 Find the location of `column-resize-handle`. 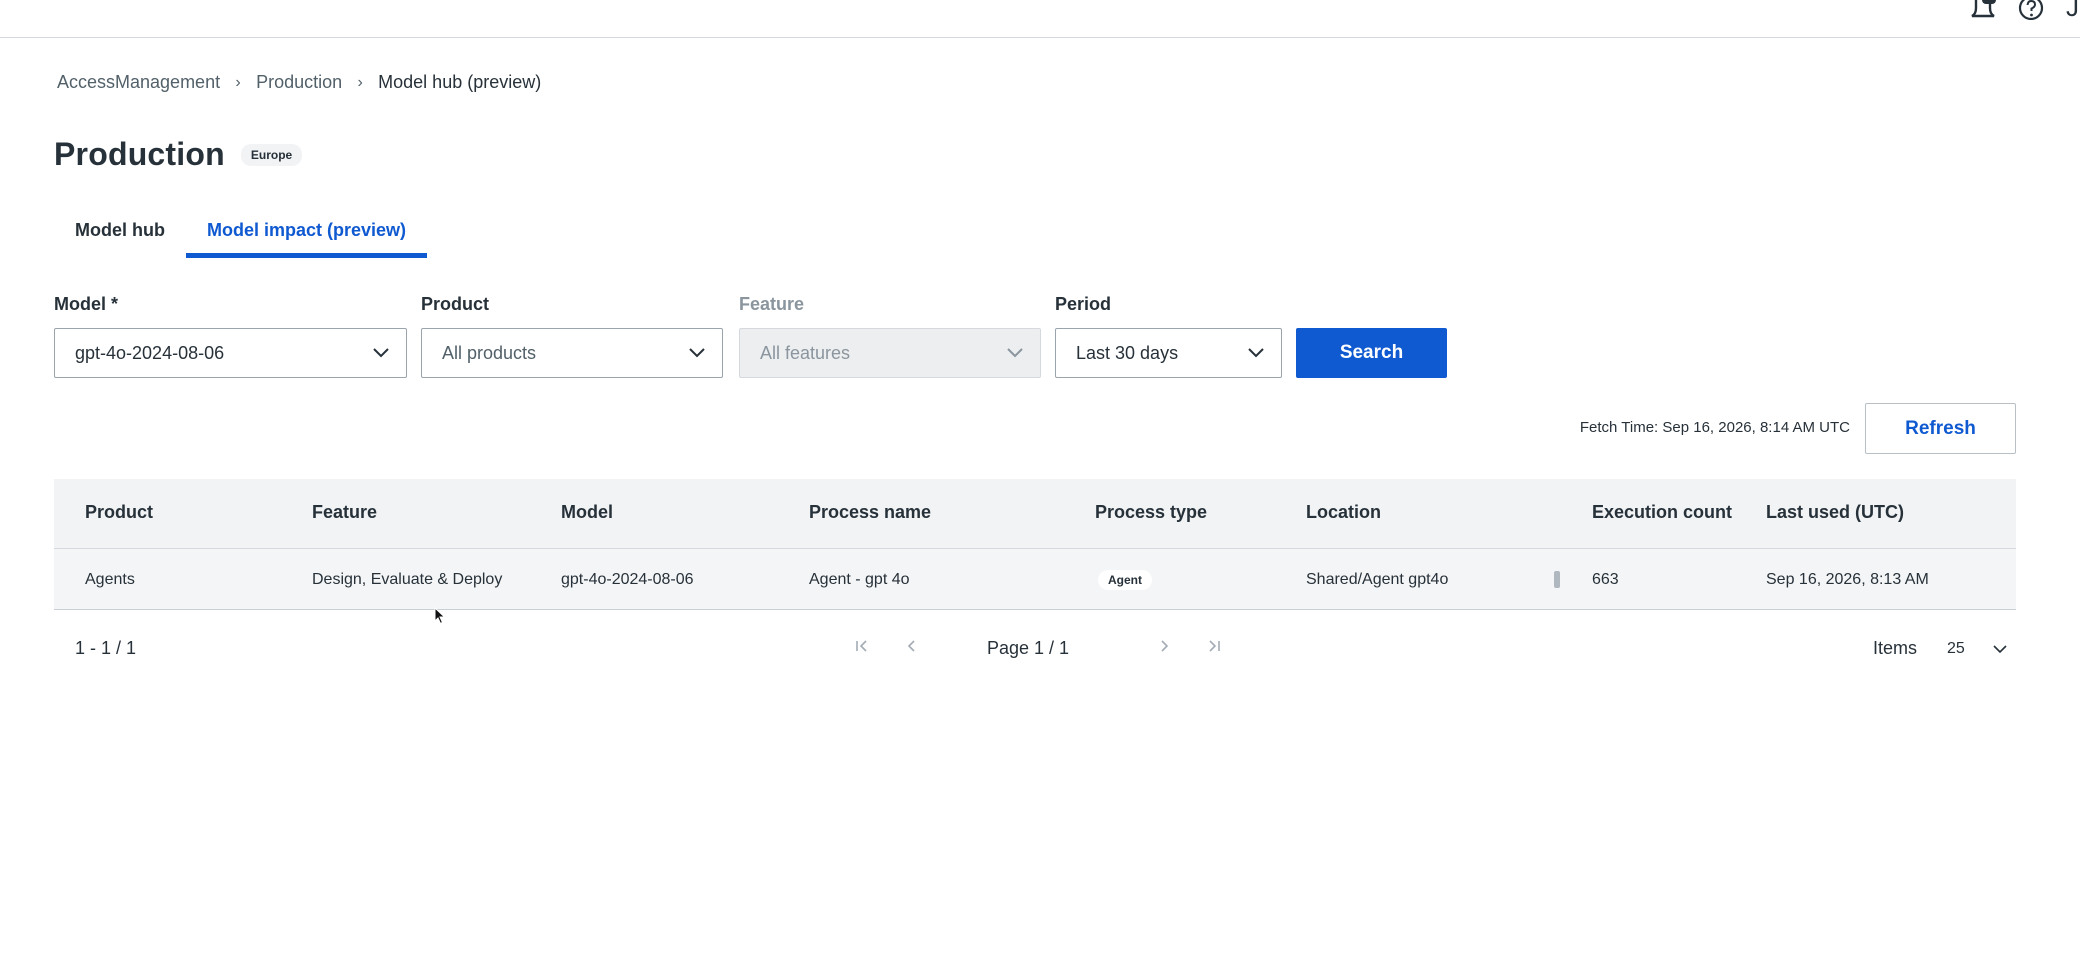

column-resize-handle is located at coordinates (1557, 579).